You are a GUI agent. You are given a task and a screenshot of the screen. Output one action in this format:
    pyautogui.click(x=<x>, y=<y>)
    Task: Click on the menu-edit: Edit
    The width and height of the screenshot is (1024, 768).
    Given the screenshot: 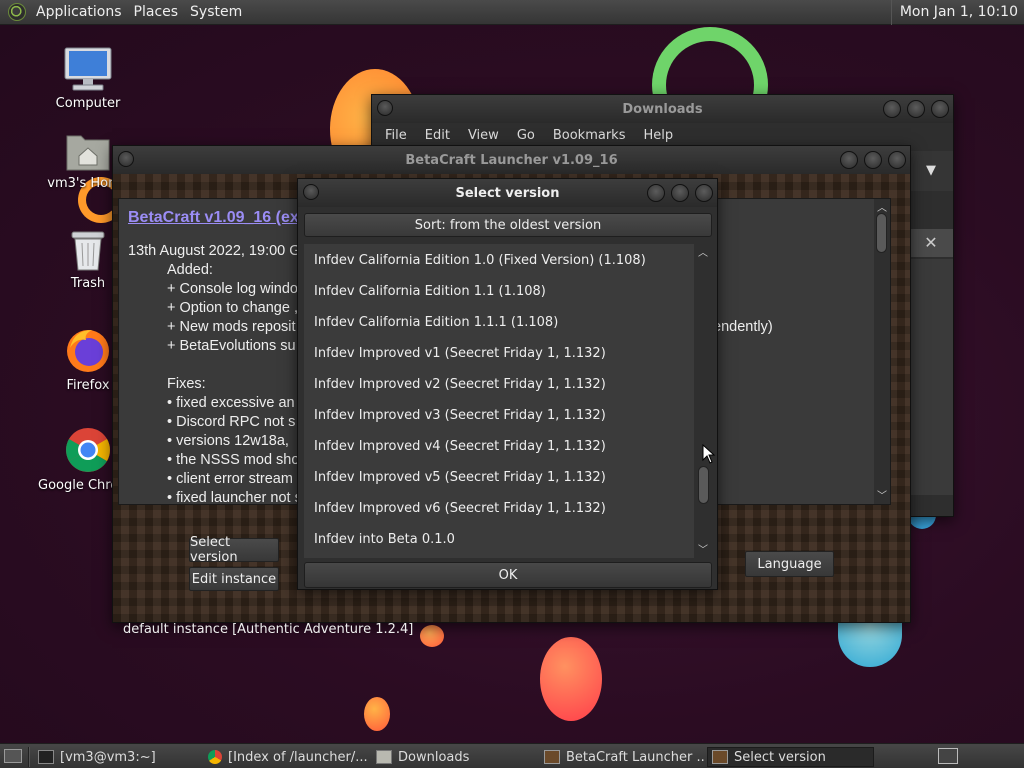 What is the action you would take?
    pyautogui.click(x=437, y=135)
    